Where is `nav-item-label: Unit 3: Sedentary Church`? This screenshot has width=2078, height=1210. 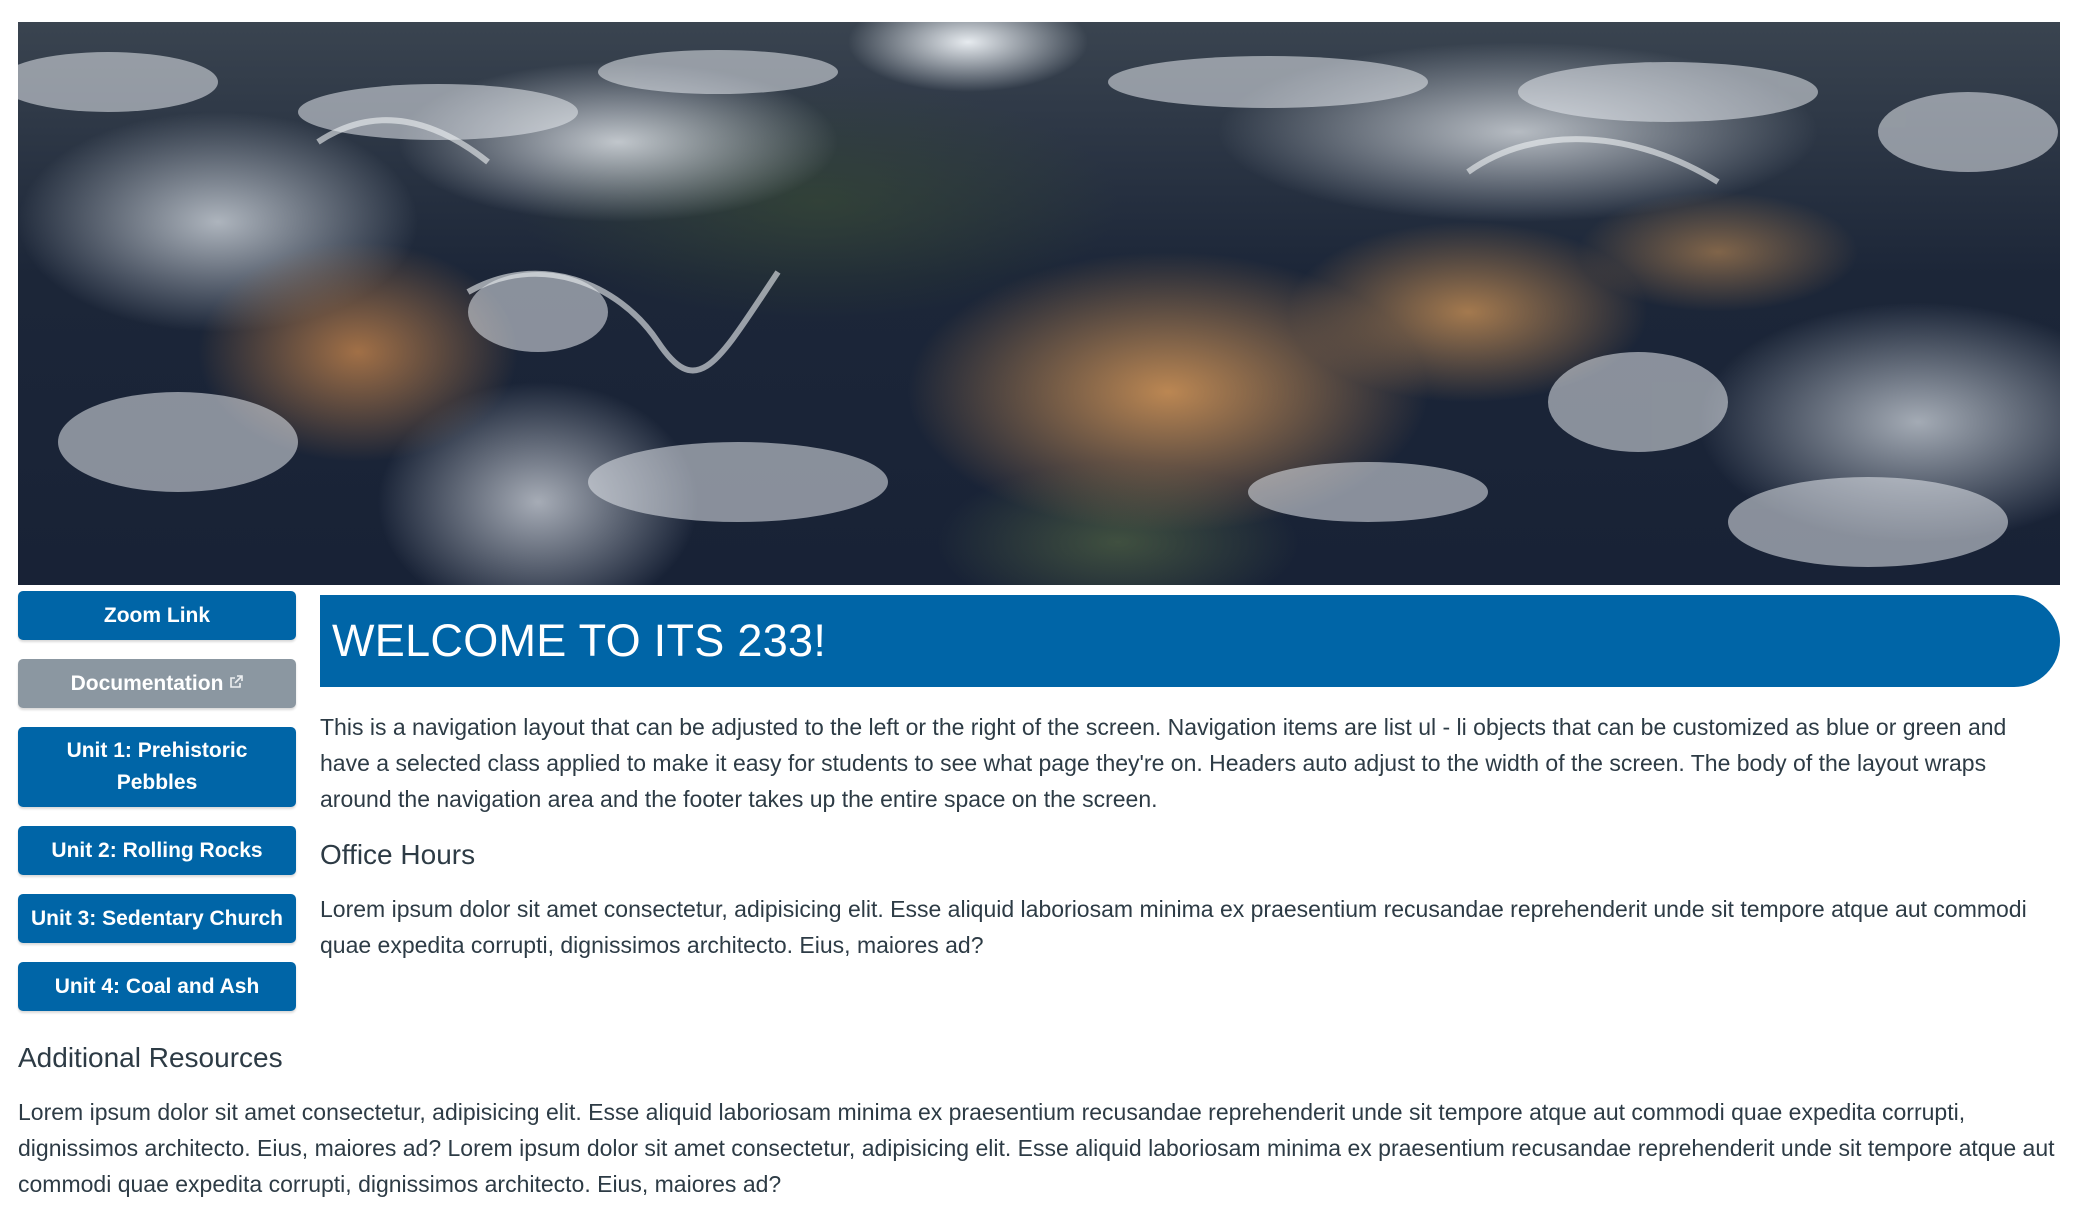
nav-item-label: Unit 3: Sedentary Church is located at coordinates (157, 918).